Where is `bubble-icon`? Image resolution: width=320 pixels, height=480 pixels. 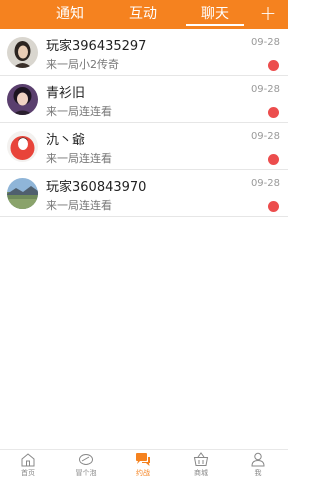 bubble-icon is located at coordinates (86, 459).